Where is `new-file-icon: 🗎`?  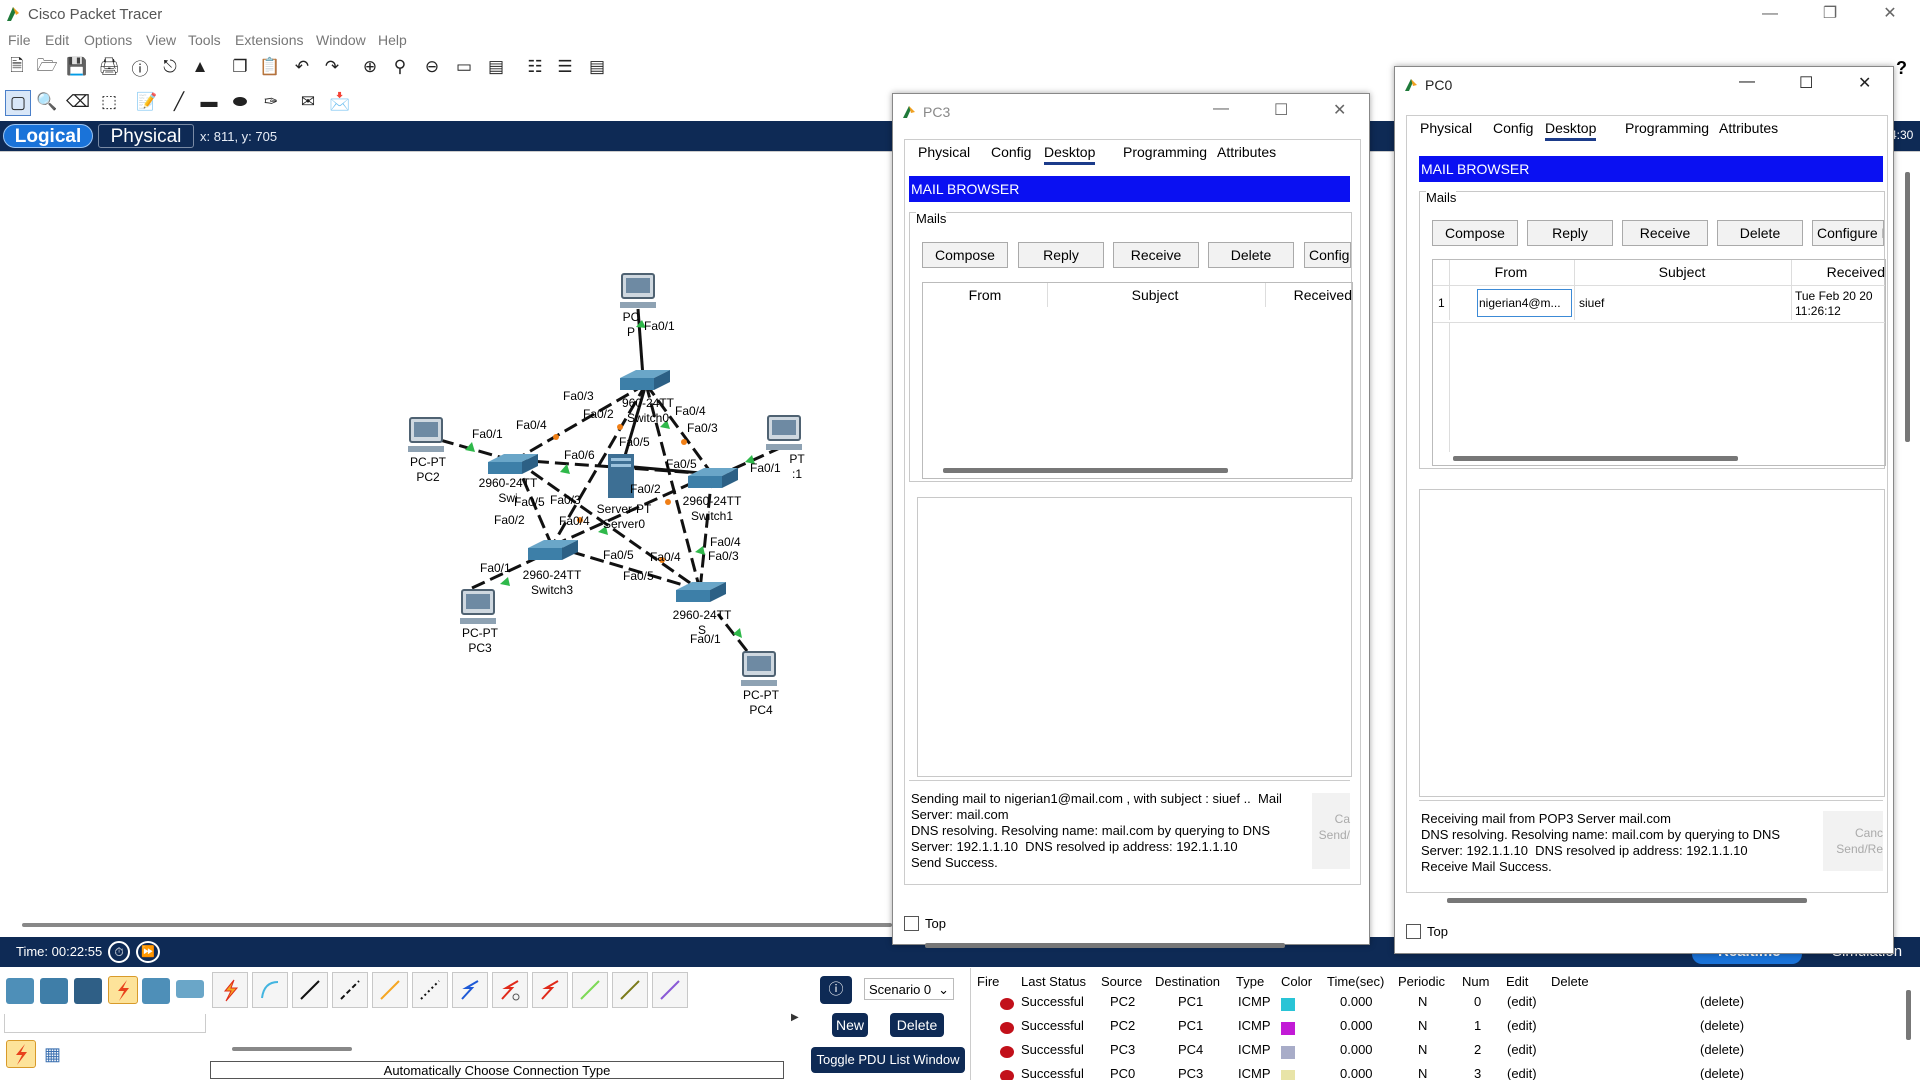
new-file-icon: 🗎 is located at coordinates (17, 67).